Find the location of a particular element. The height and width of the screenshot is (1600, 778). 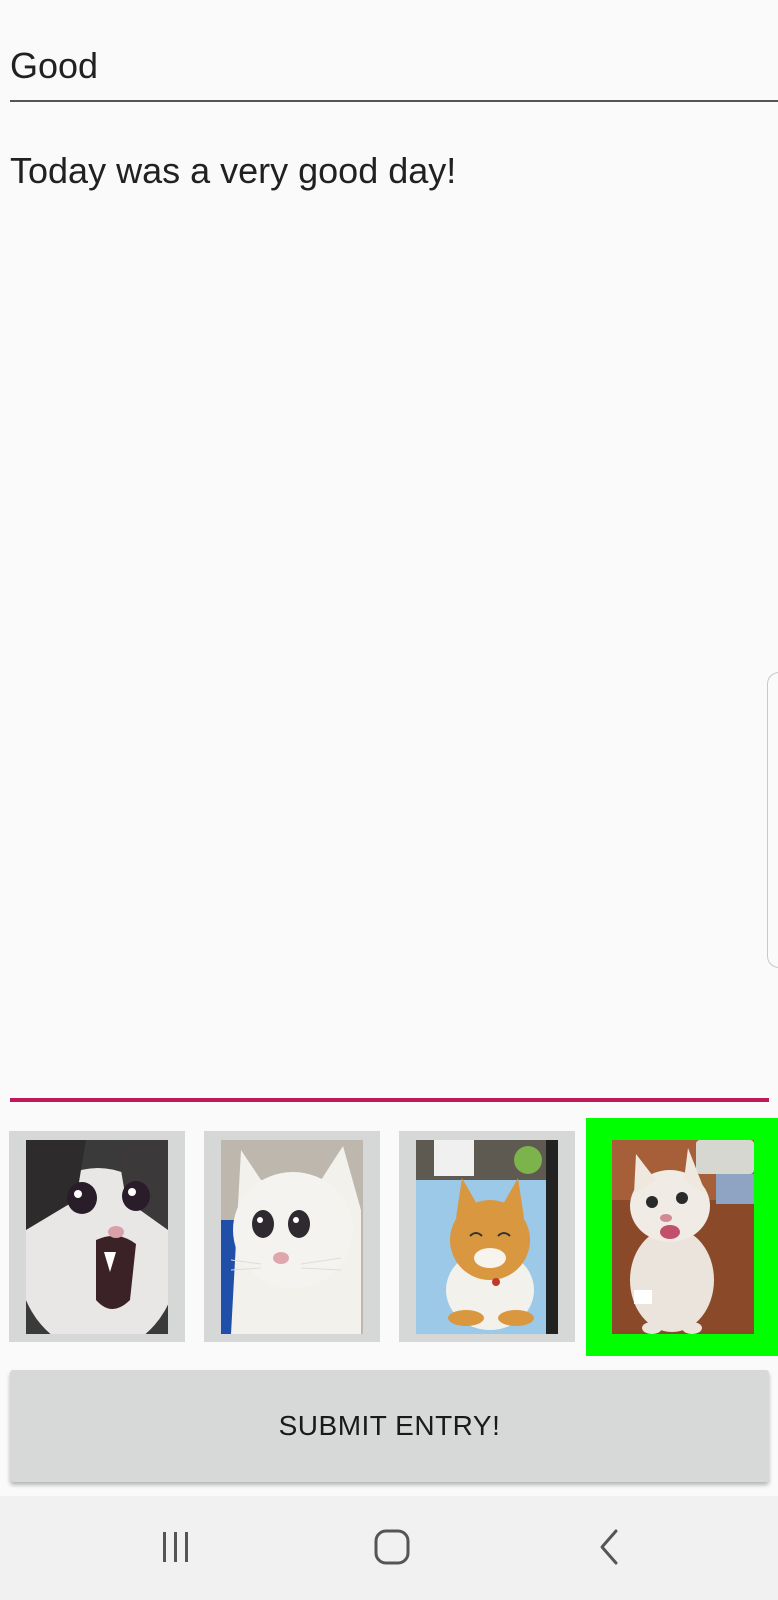

screaming-cat-image is located at coordinates (97, 1237).